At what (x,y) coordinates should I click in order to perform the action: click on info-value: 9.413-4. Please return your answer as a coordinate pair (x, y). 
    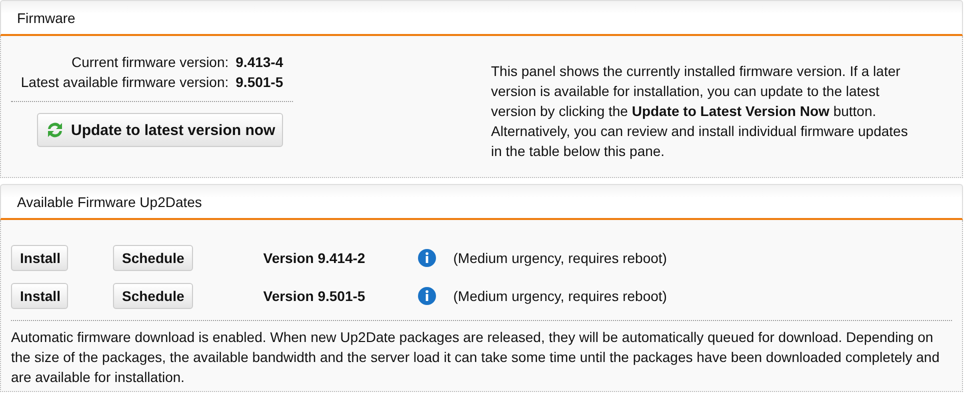
    Looking at the image, I should click on (260, 62).